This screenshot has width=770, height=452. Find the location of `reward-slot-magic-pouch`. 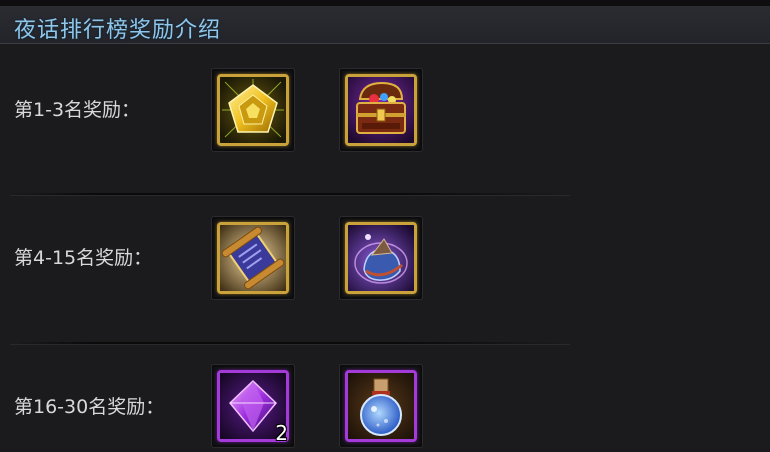

reward-slot-magic-pouch is located at coordinates (381, 258).